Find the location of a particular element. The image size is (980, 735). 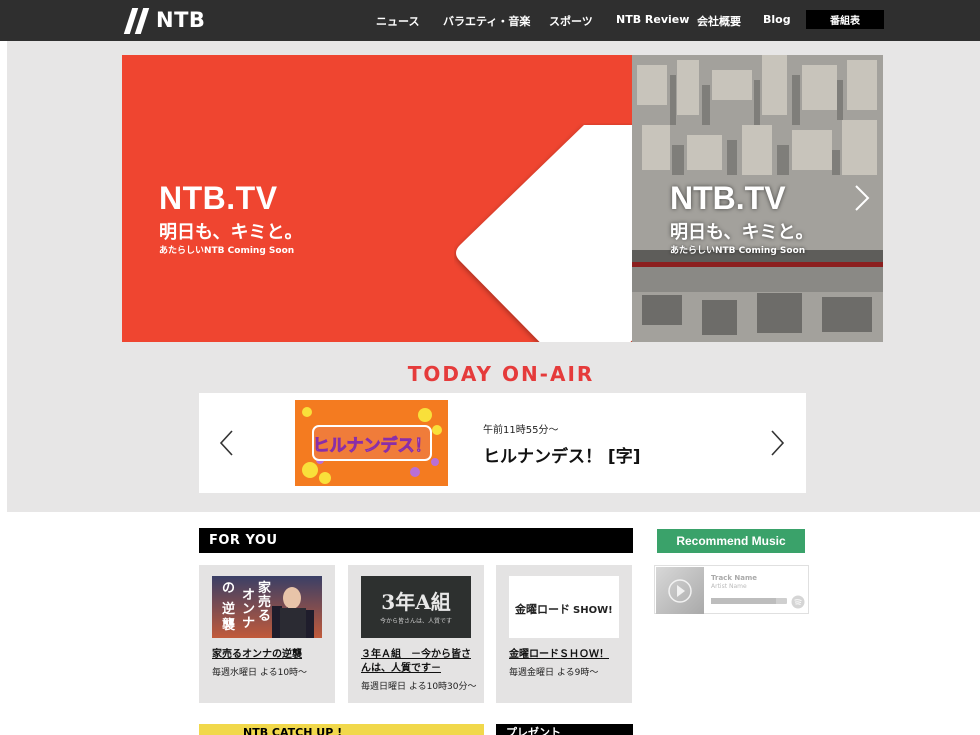

svg-text: 逆 is located at coordinates (228, 609).